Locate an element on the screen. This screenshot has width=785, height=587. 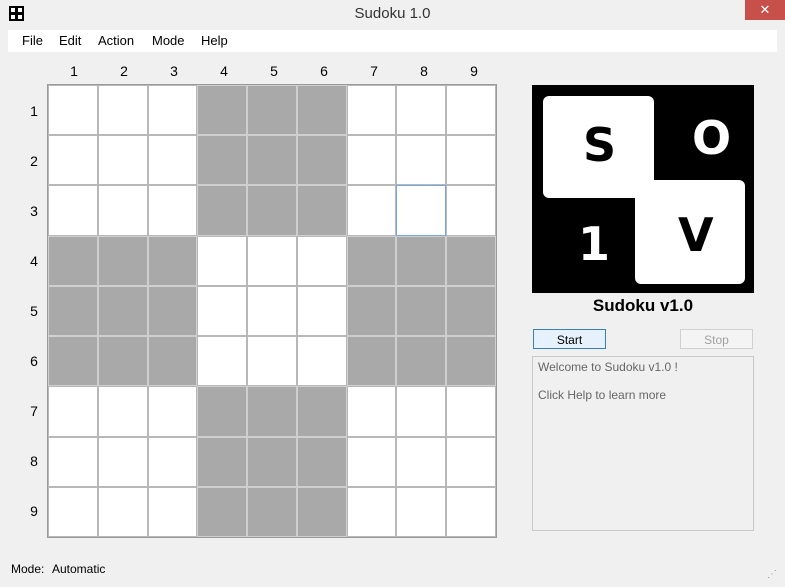
status-label: Mode: is located at coordinates (28, 569).